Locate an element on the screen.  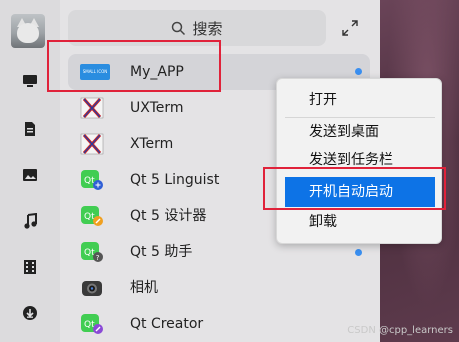
qt-creator-icon: Qt is located at coordinates (92, 324).